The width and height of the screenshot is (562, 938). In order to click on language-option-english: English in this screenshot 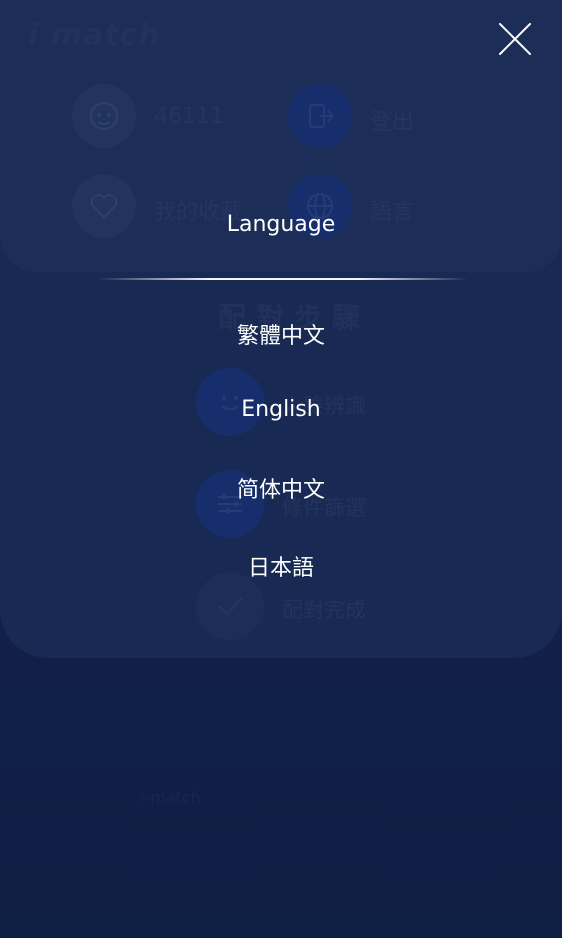, I will do `click(281, 409)`.